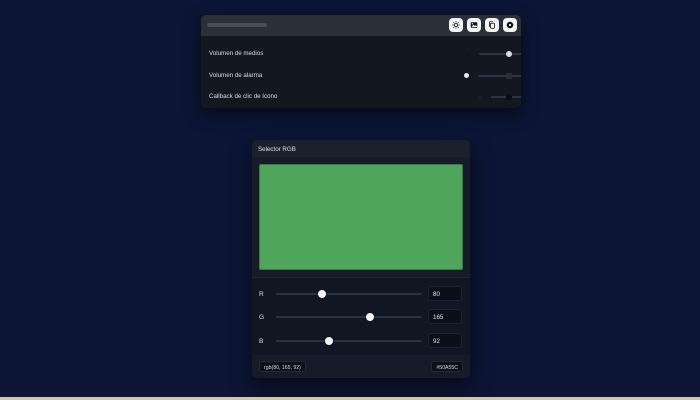  Describe the element at coordinates (445, 340) in the screenshot. I see `channel-value-input: 92` at that location.